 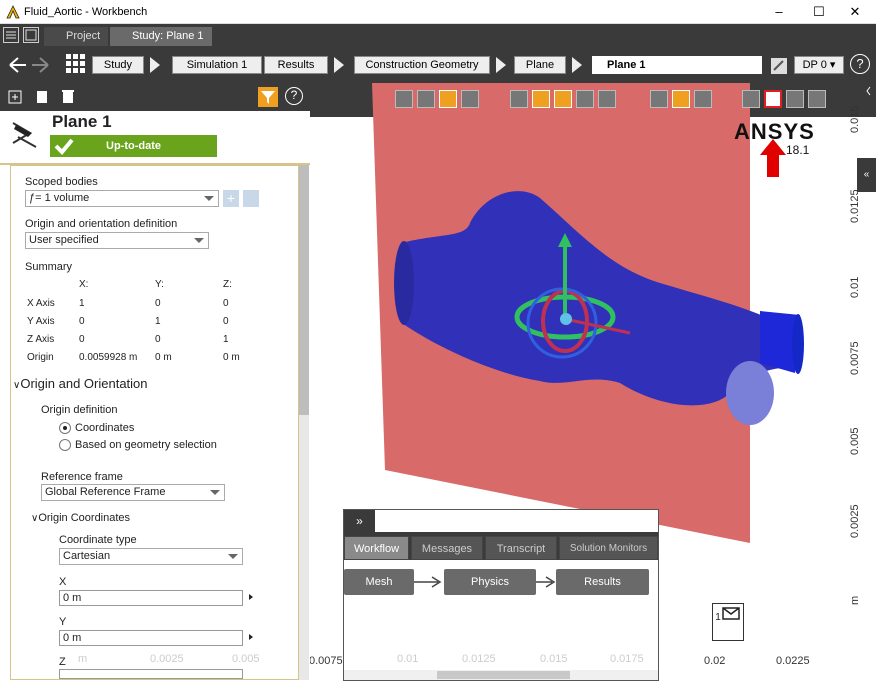 I want to click on orientation-def-select: User specified, so click(x=117, y=240).